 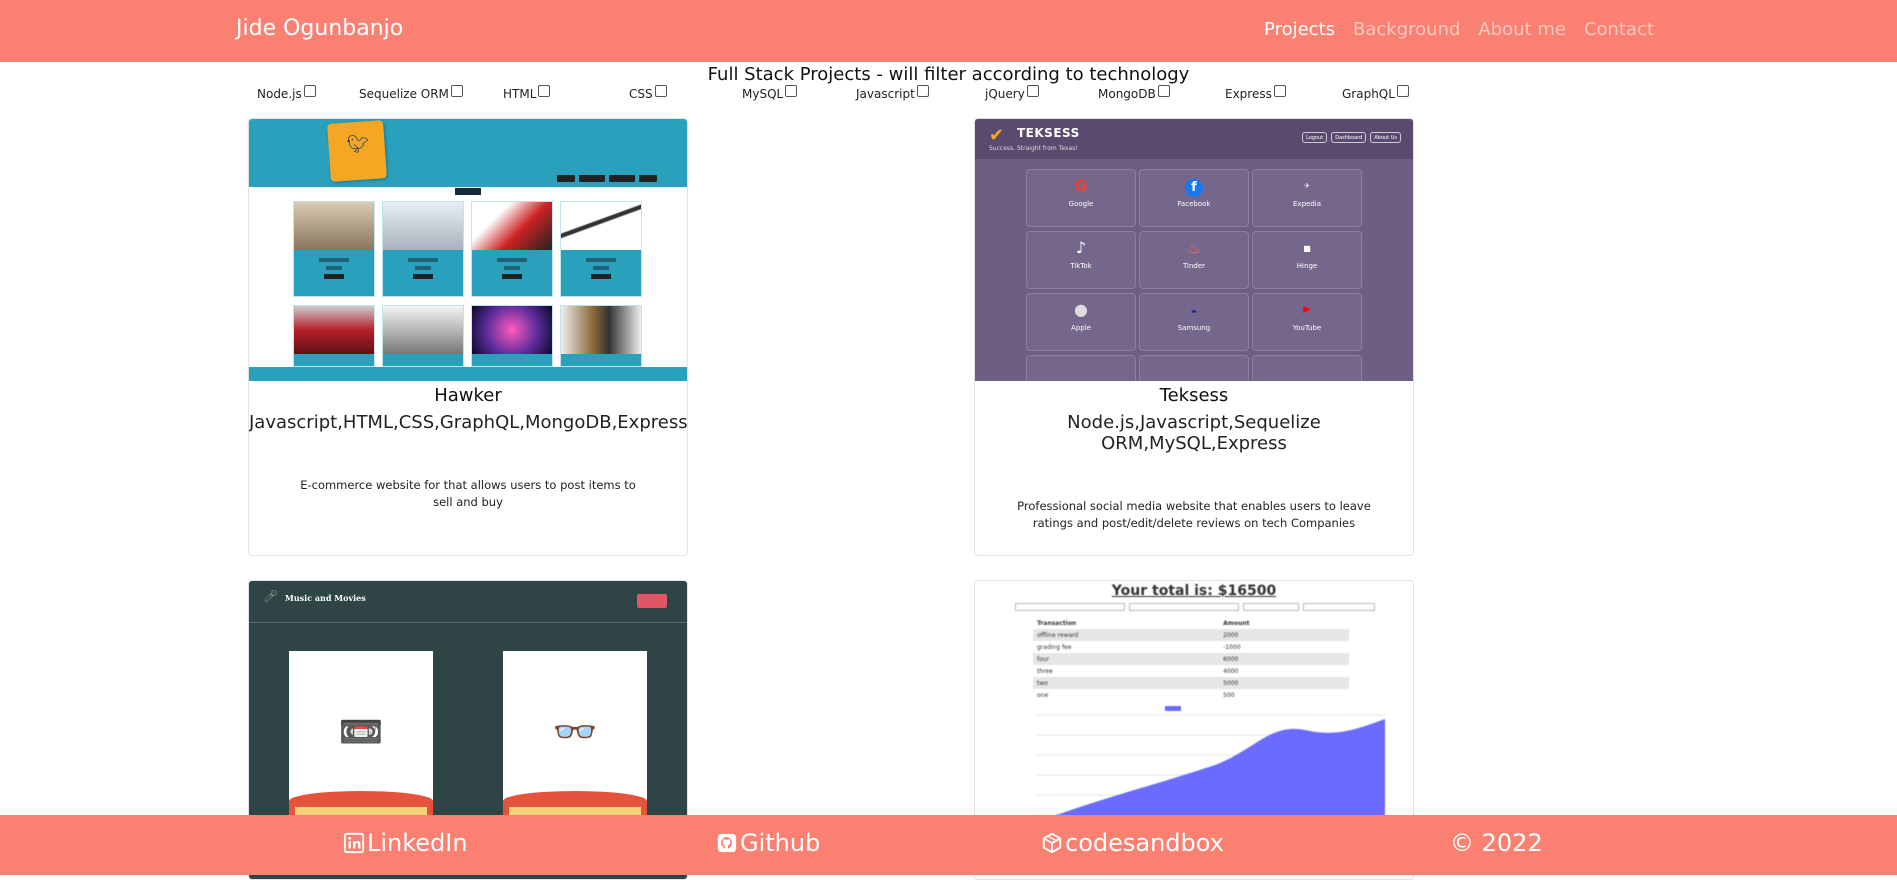 What do you see at coordinates (468, 191) in the screenshot?
I see `screenshot-category` at bounding box center [468, 191].